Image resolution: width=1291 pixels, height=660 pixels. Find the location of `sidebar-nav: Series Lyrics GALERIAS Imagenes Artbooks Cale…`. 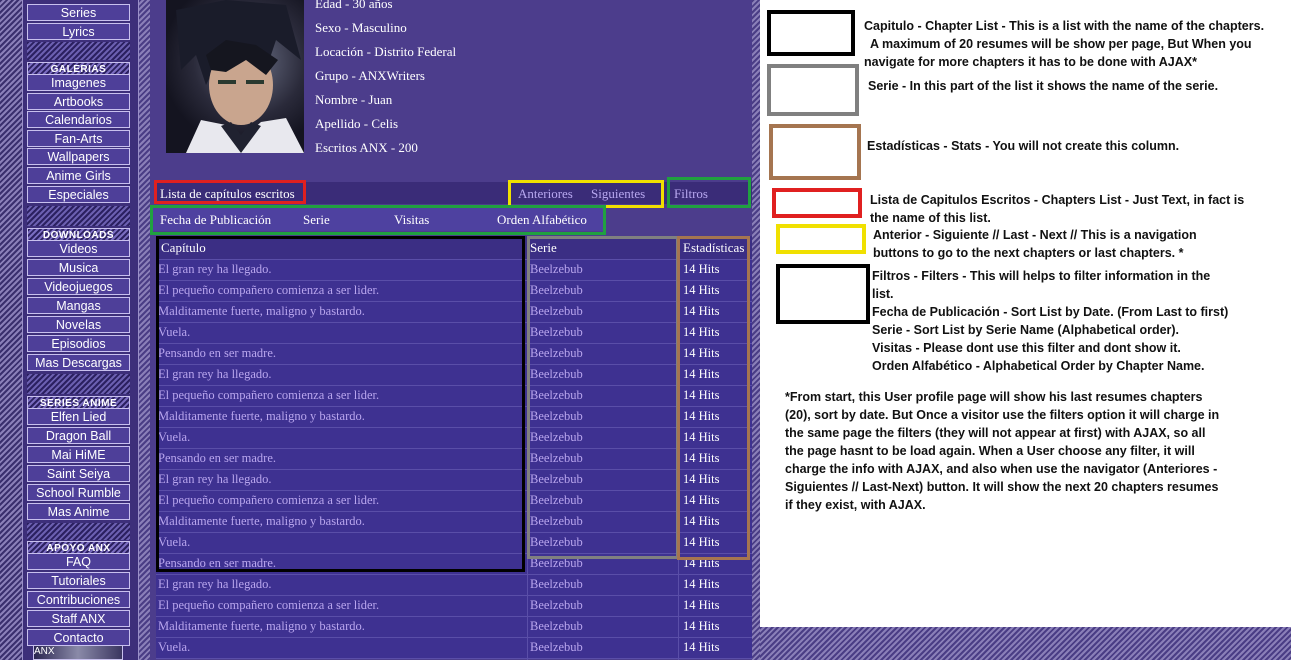

sidebar-nav: Series Lyrics GALERIAS Imagenes Artbooks Cale… is located at coordinates (80, 330).